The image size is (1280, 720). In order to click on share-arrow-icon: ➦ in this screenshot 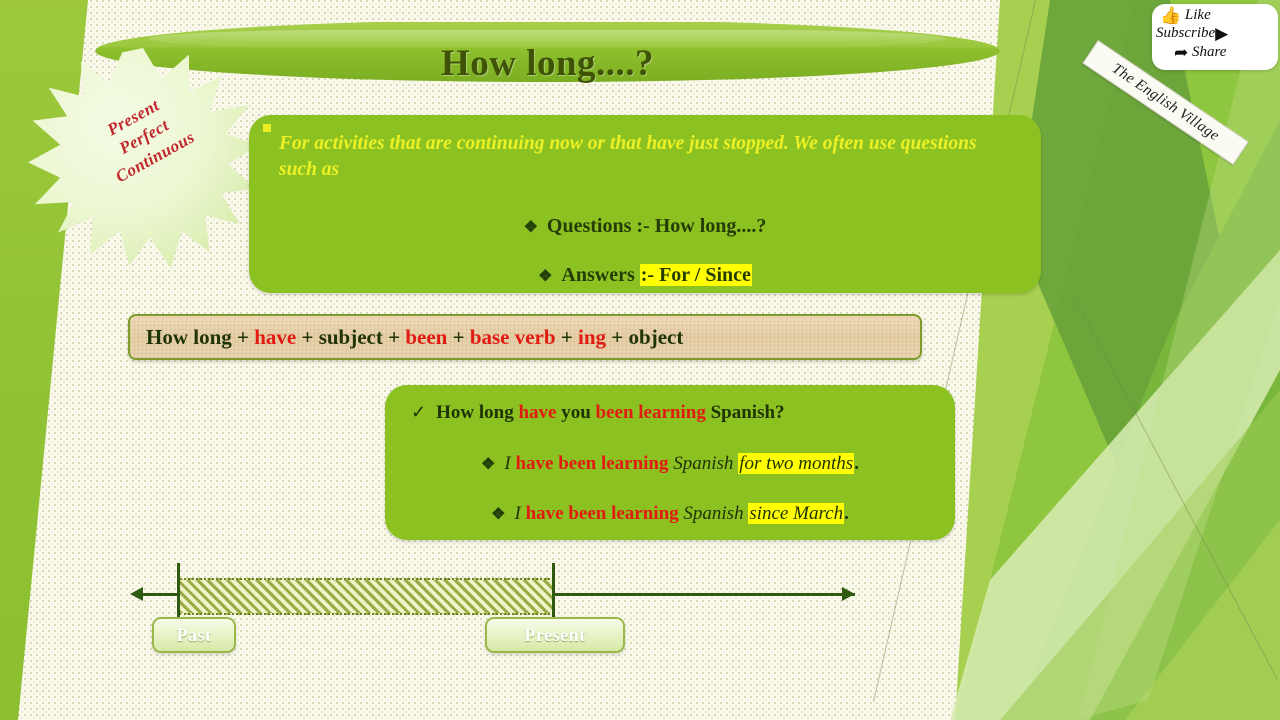, I will do `click(1181, 52)`.